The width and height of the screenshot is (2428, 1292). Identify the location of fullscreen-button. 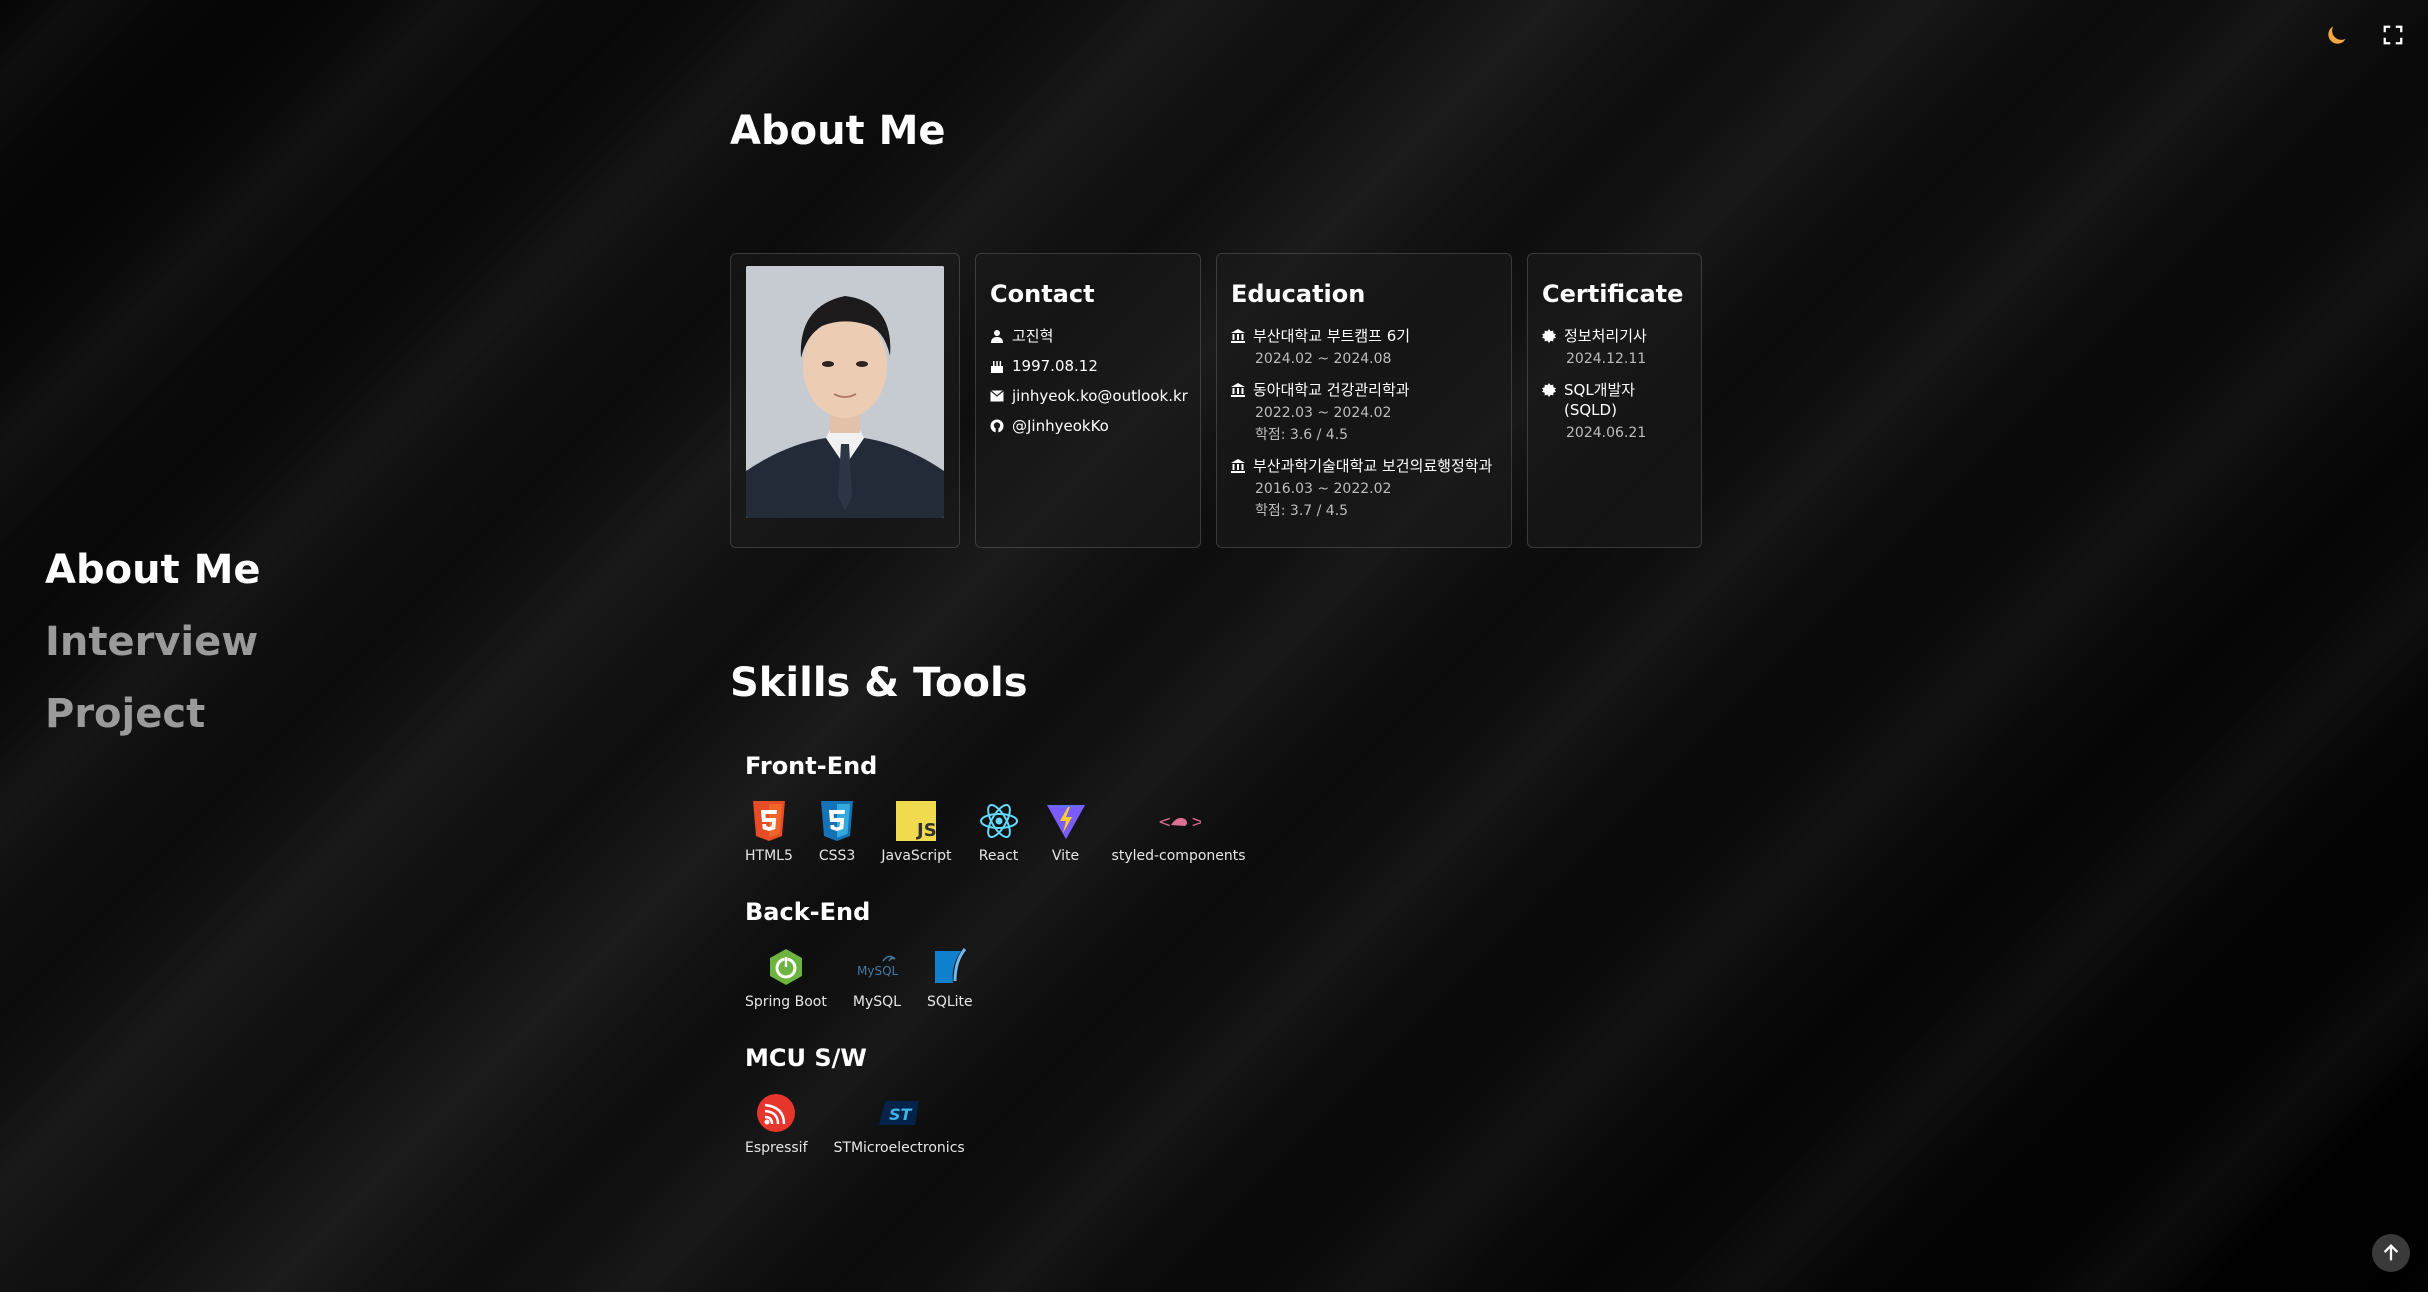
(2393, 35).